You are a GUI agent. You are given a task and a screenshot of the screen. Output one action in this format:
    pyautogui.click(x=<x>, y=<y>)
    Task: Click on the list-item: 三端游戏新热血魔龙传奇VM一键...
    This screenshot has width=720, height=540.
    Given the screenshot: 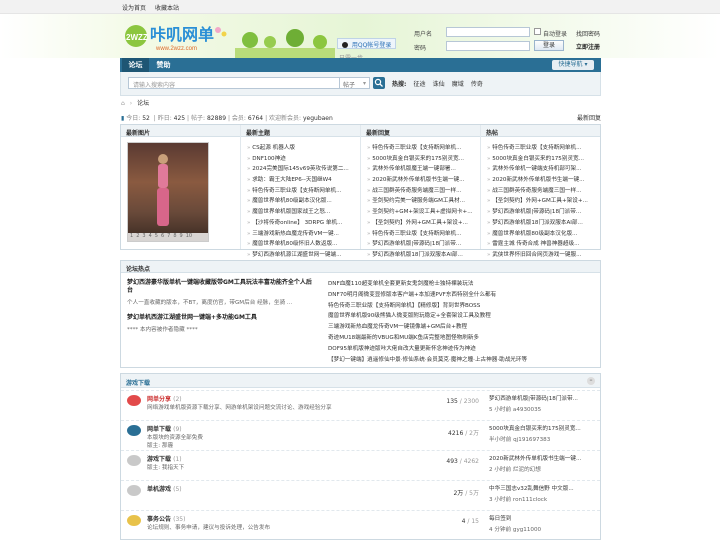 What is the action you would take?
    pyautogui.click(x=301, y=234)
    